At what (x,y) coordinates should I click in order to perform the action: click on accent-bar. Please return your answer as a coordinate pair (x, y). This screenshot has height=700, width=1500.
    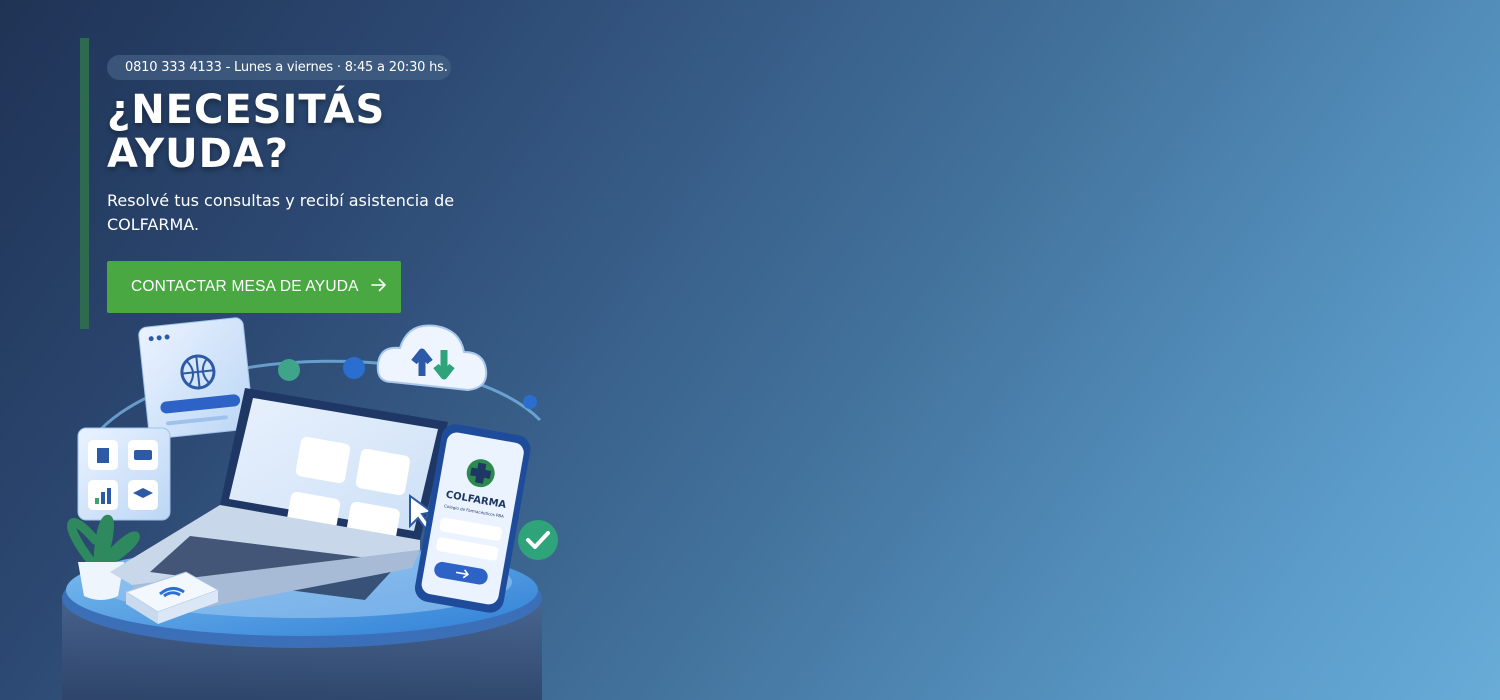
    Looking at the image, I should click on (84, 183).